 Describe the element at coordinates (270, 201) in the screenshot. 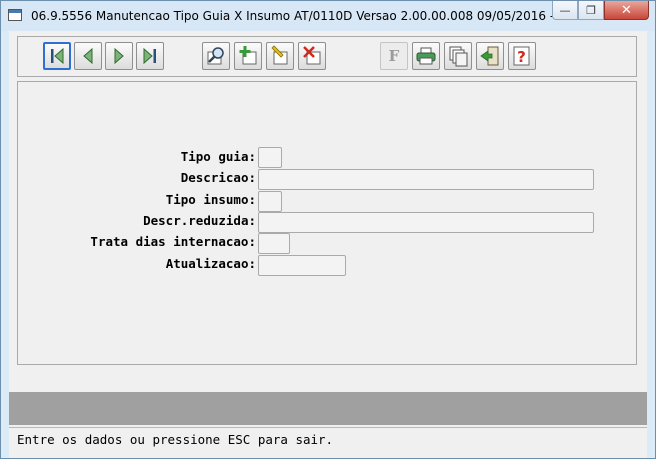

I see `tipo-insumo-input` at that location.